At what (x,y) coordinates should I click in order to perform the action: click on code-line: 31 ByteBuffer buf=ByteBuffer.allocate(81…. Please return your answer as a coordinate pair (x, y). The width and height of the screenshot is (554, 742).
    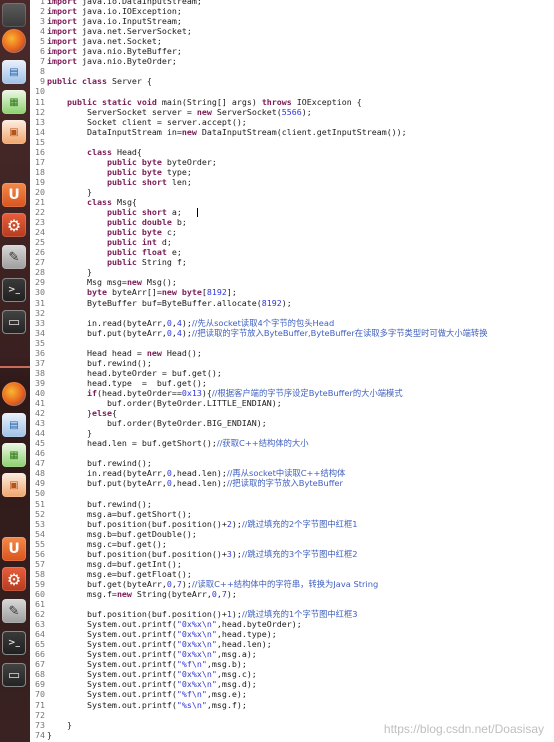
    Looking at the image, I should click on (161, 303).